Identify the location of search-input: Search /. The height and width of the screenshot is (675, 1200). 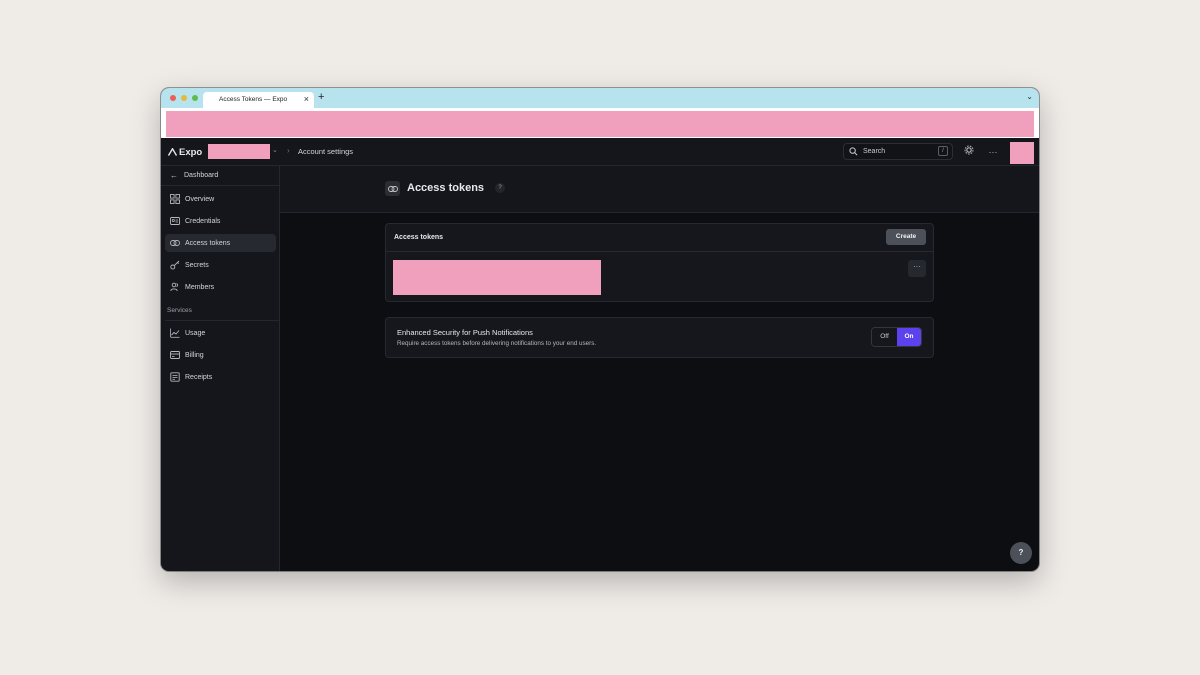
(898, 151).